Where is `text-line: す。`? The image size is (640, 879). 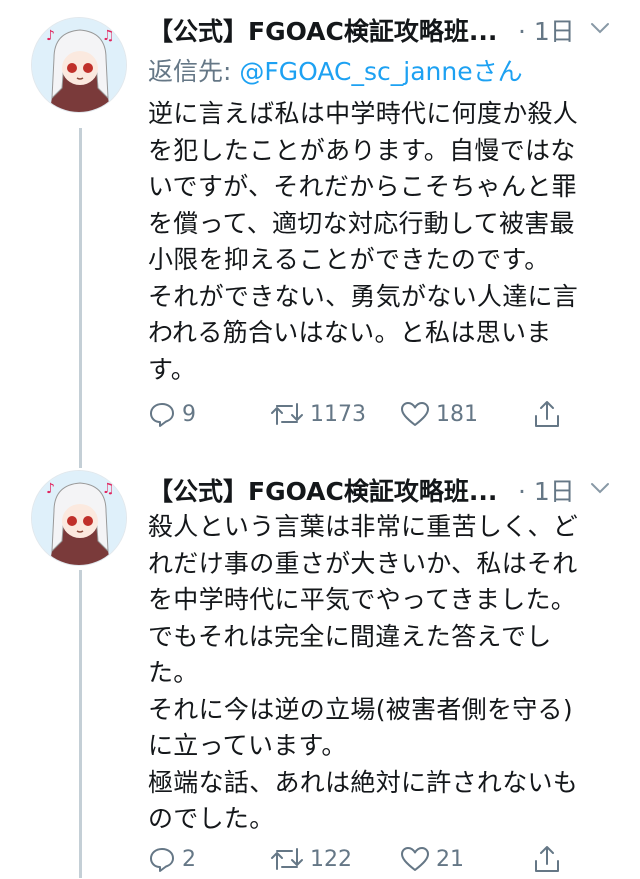 text-line: す。 is located at coordinates (172, 369).